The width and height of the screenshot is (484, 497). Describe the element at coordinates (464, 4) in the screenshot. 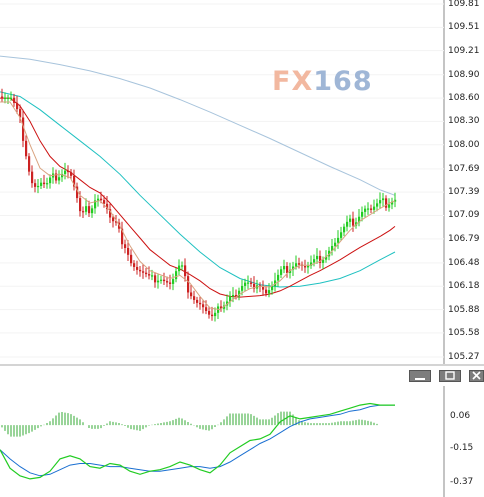

I see `price-tick-label: 109.81` at that location.